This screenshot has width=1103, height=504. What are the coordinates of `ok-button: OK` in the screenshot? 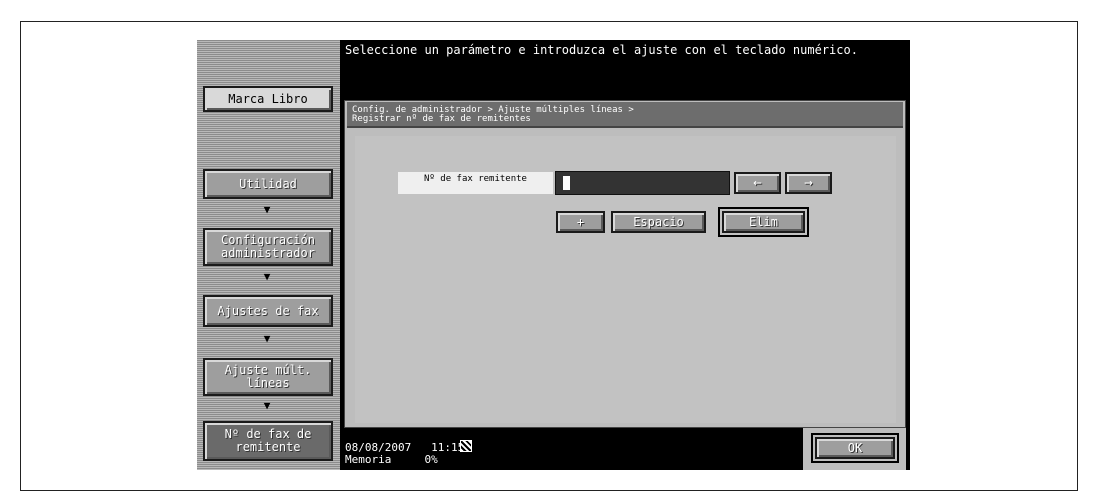 It's located at (855, 448).